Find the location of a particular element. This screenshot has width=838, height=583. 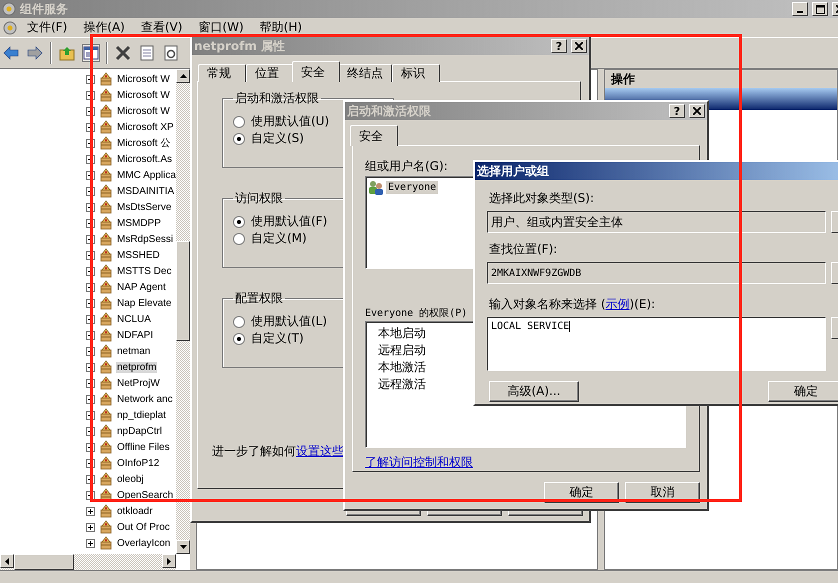

tree-item: MSSHED is located at coordinates (138, 255).